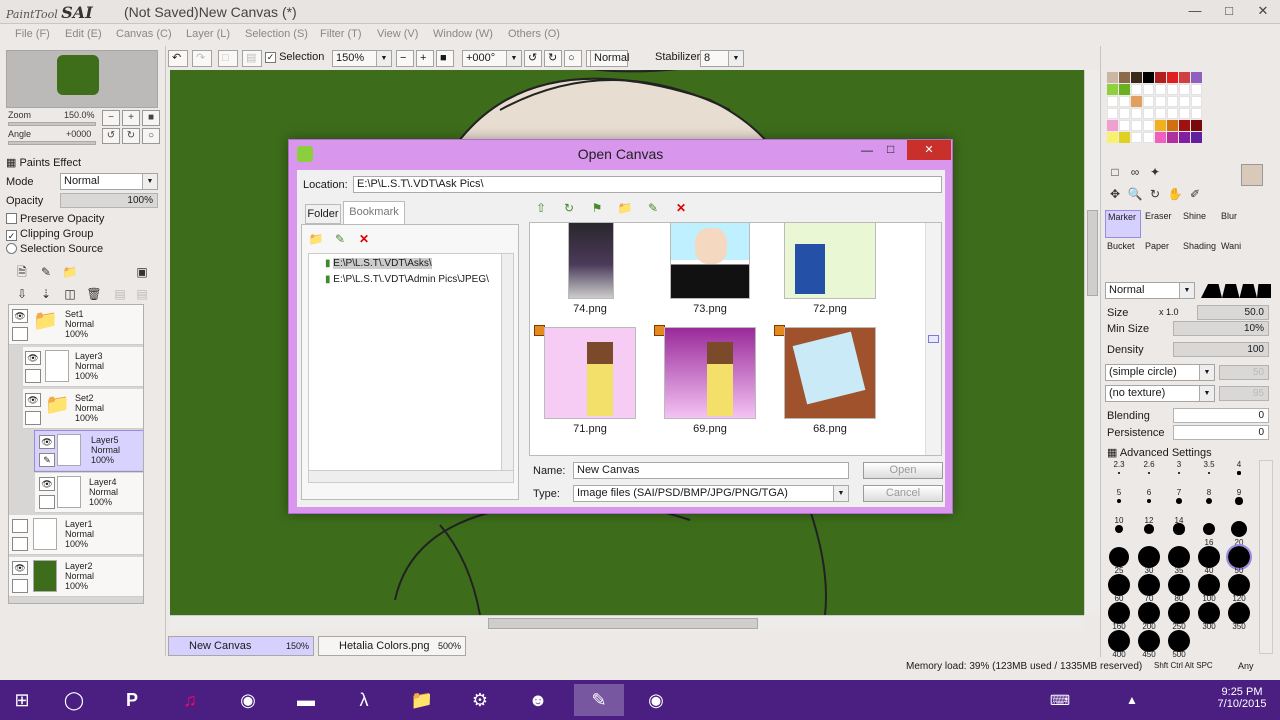 The image size is (1280, 720). Describe the element at coordinates (1115, 194) in the screenshot. I see `move-icon: ✥` at that location.